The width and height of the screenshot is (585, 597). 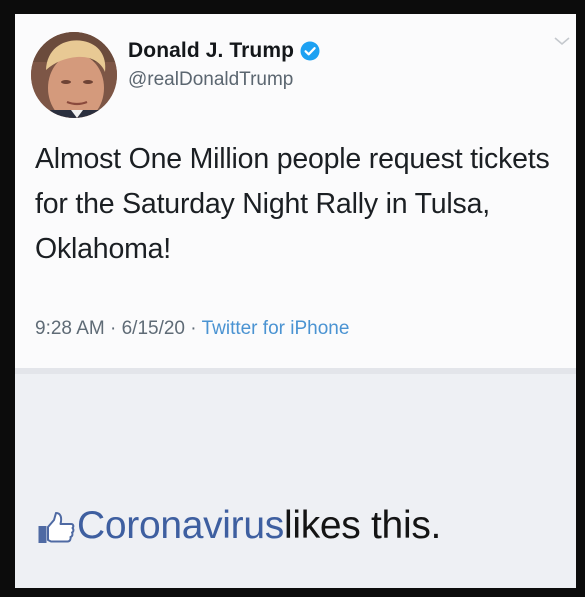 I want to click on tweet-date: 6/15/20, so click(x=153, y=328).